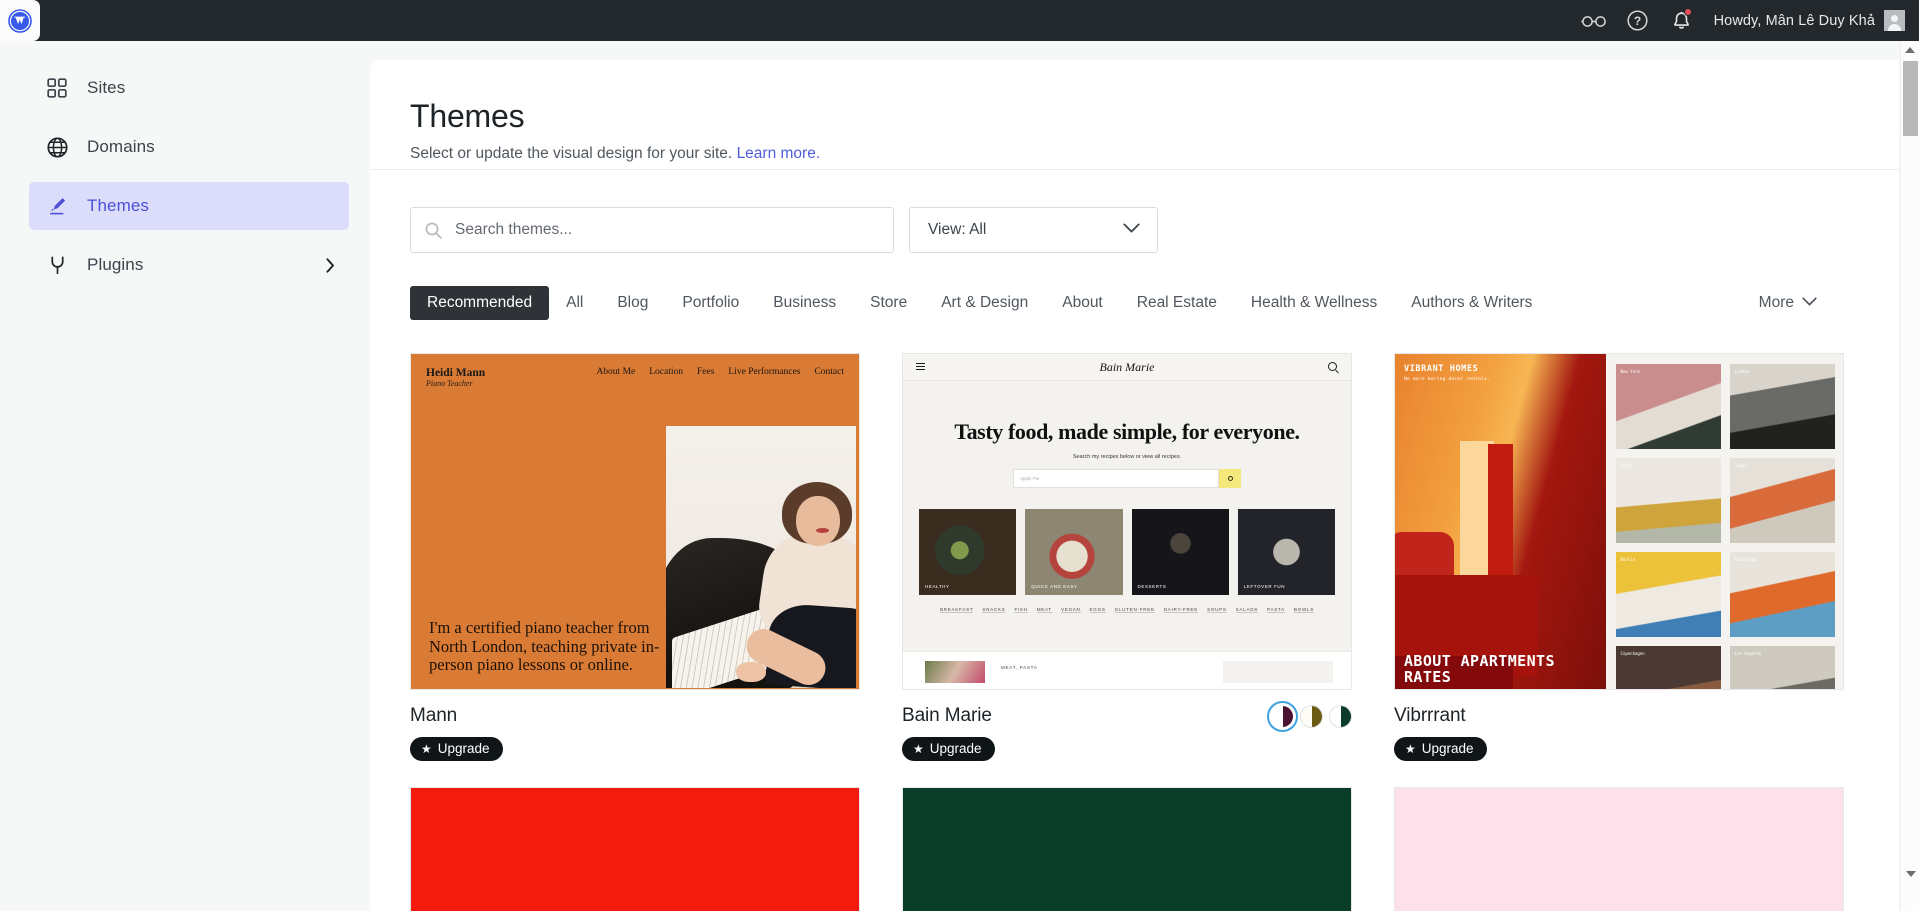 The width and height of the screenshot is (1919, 911). Describe the element at coordinates (1134, 610) in the screenshot. I see `bm-tag: GLUTEN-FREE` at that location.